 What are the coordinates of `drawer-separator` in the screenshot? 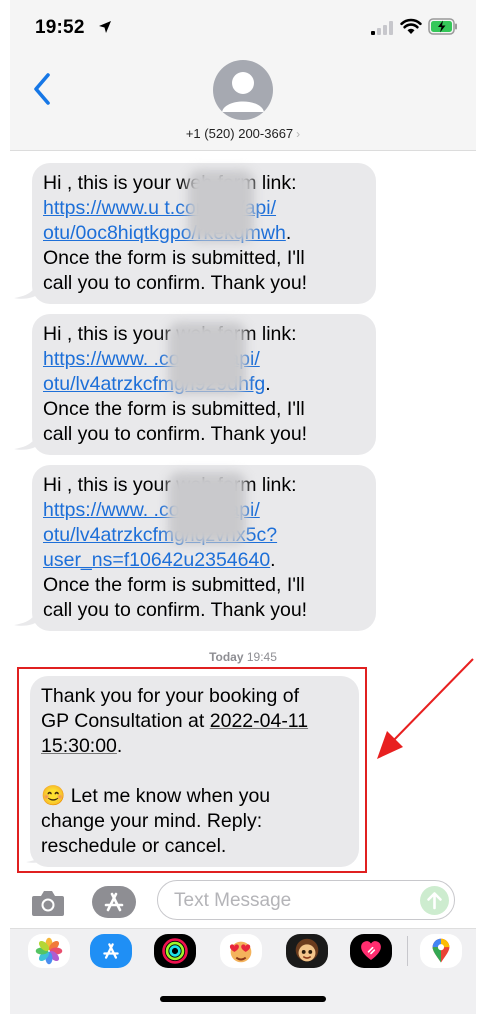 It's located at (407, 951).